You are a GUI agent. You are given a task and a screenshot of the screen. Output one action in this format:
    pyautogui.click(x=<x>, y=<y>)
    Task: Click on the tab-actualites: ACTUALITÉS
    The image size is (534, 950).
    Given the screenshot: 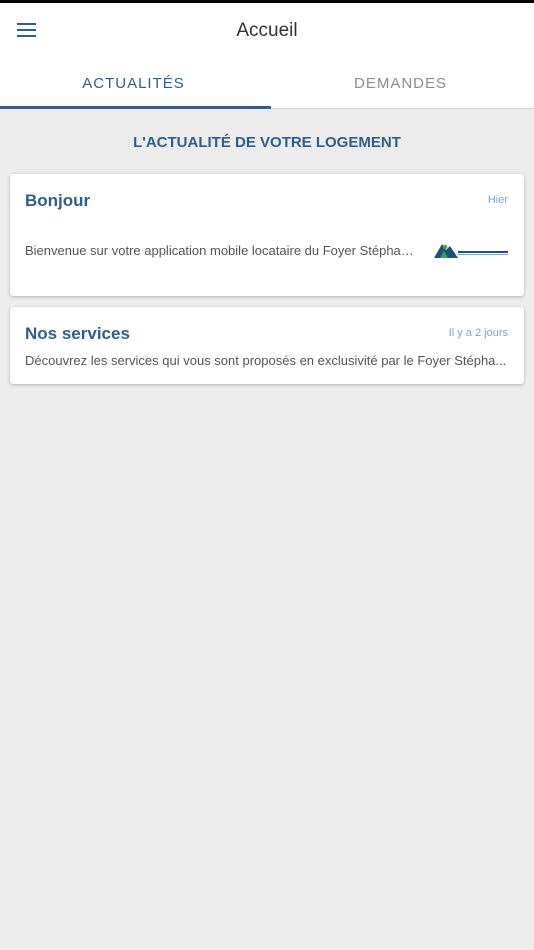 What is the action you would take?
    pyautogui.click(x=133, y=83)
    